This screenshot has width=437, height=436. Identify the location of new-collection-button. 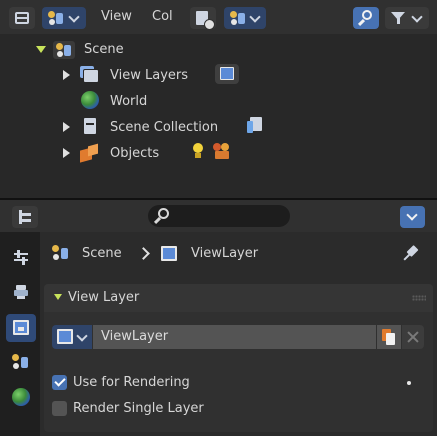
(203, 18).